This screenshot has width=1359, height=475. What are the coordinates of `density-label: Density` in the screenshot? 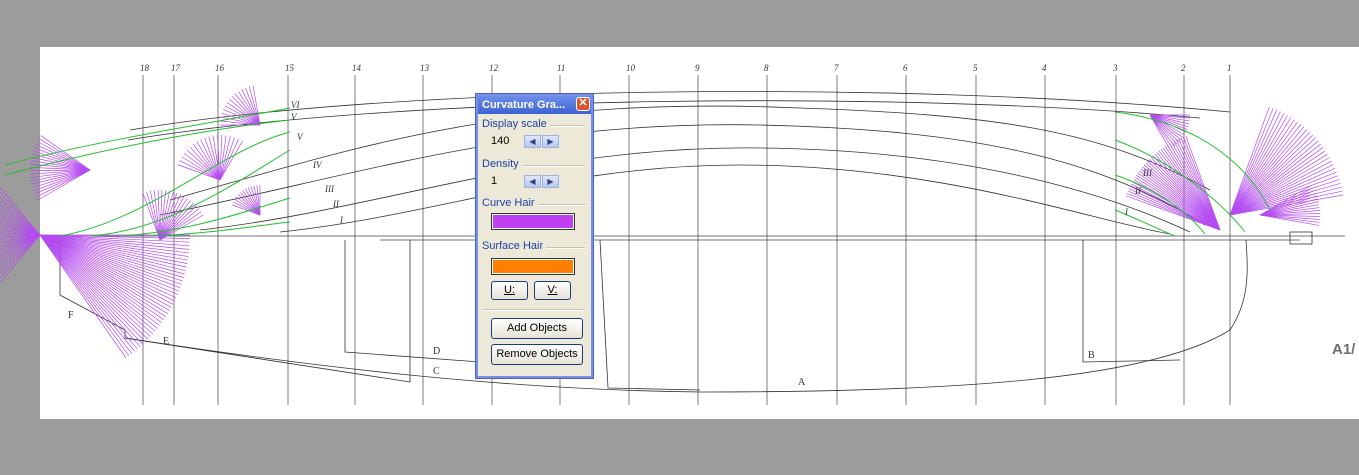 It's located at (502, 164).